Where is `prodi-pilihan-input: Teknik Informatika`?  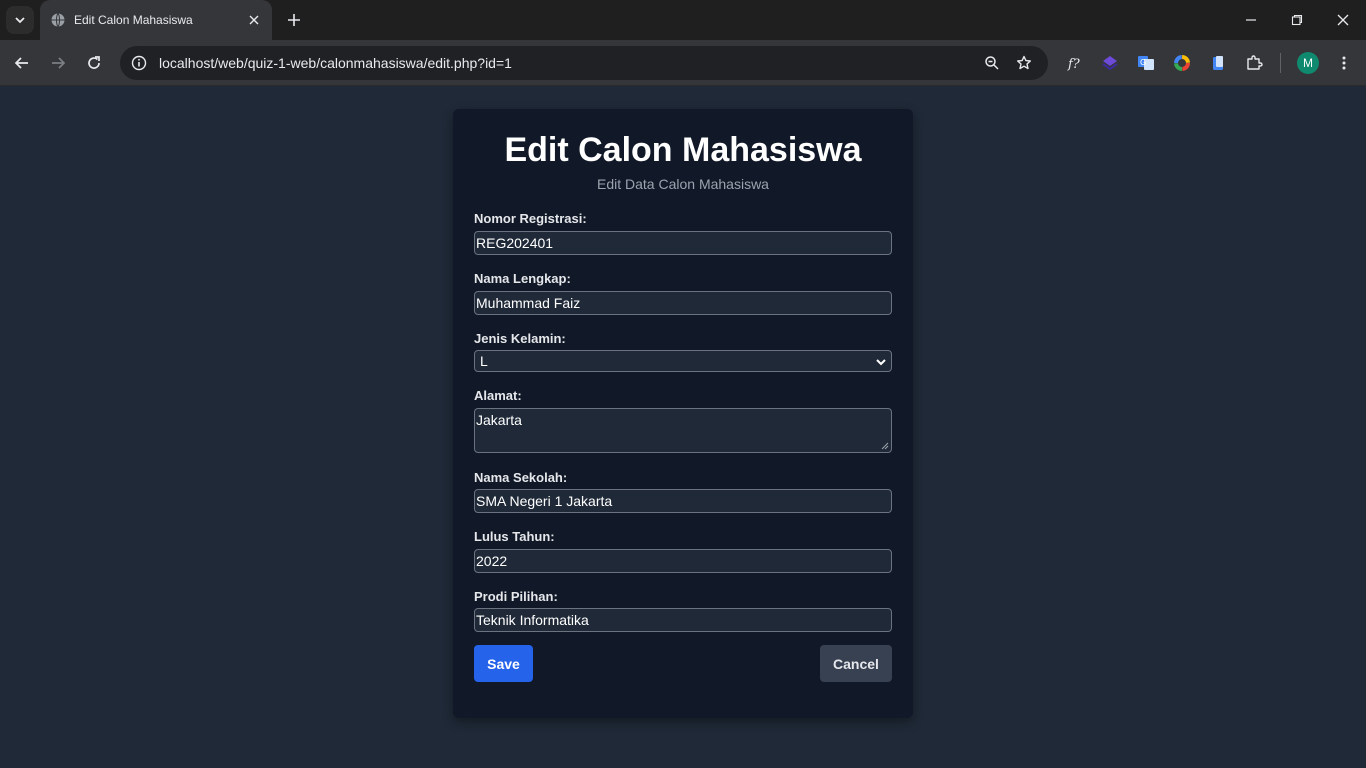 prodi-pilihan-input: Teknik Informatika is located at coordinates (683, 620).